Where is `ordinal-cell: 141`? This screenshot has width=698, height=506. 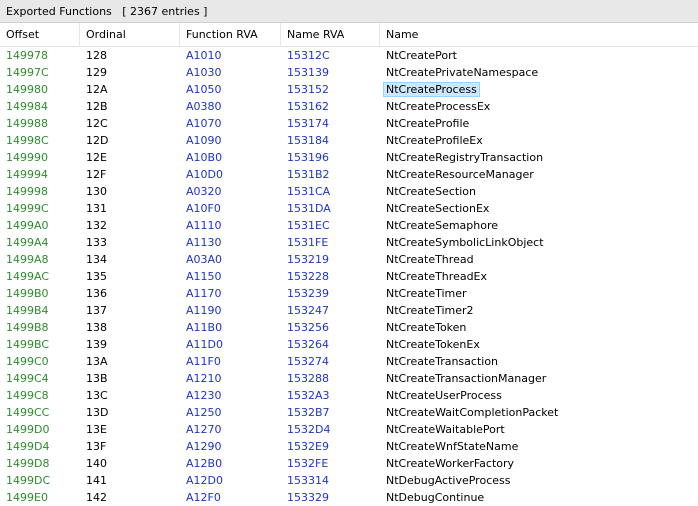 ordinal-cell: 141 is located at coordinates (96, 480).